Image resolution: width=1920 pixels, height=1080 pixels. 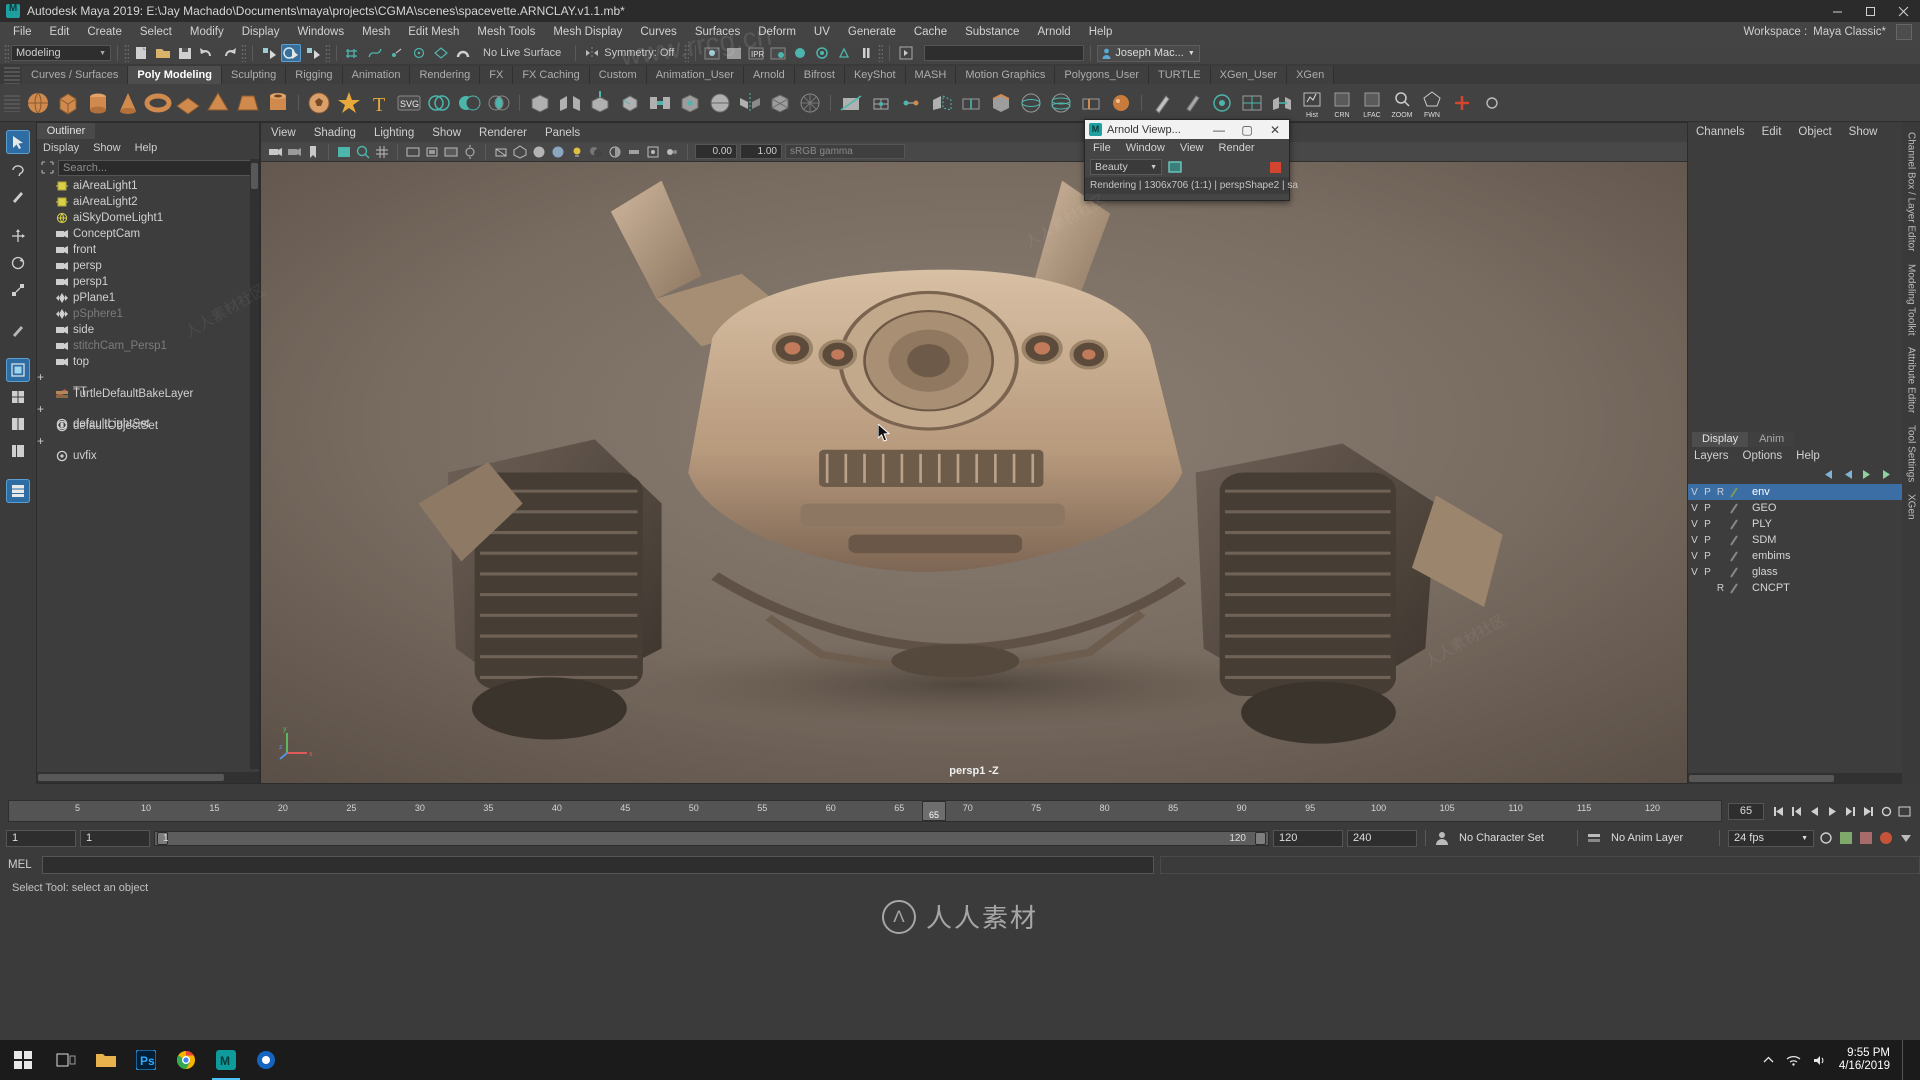 What do you see at coordinates (148, 426) in the screenshot?
I see `outliner-row: defaultObjectSet` at bounding box center [148, 426].